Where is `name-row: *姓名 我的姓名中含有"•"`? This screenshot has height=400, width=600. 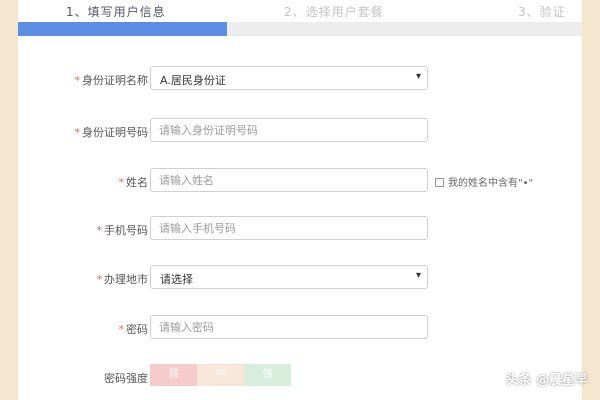 name-row: *姓名 我的姓名中含有"•" is located at coordinates (300, 181).